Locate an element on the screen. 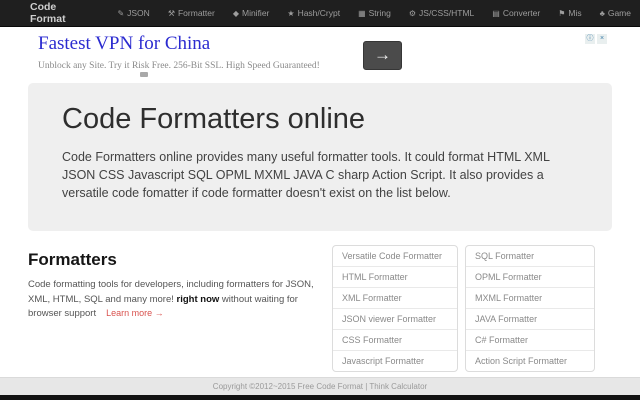  nav-item-string: ▦ String is located at coordinates (374, 13).